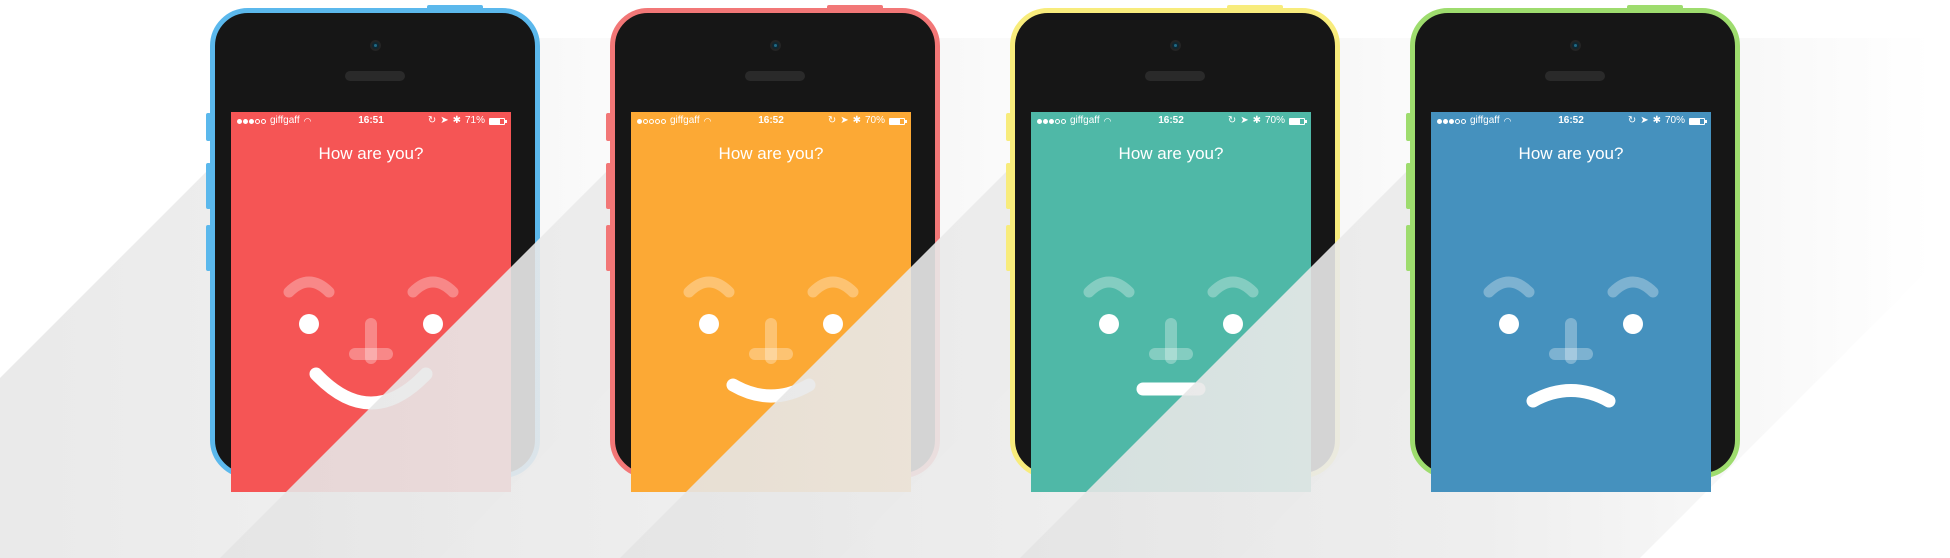 This screenshot has height=558, width=1950. I want to click on mood-face-sad, so click(1571, 337).